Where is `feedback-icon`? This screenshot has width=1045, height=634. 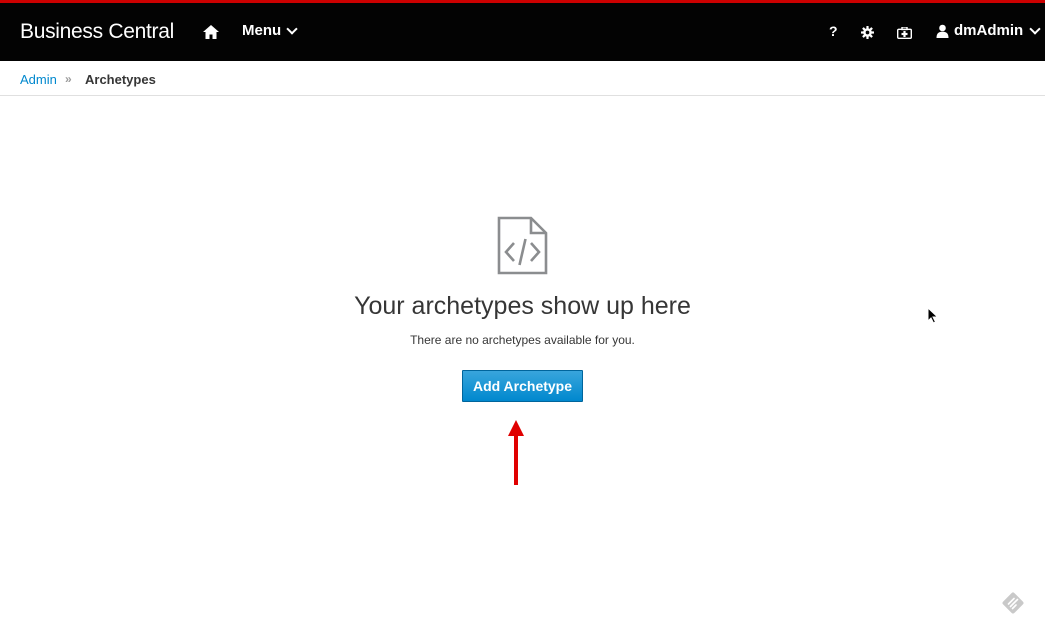 feedback-icon is located at coordinates (1013, 603).